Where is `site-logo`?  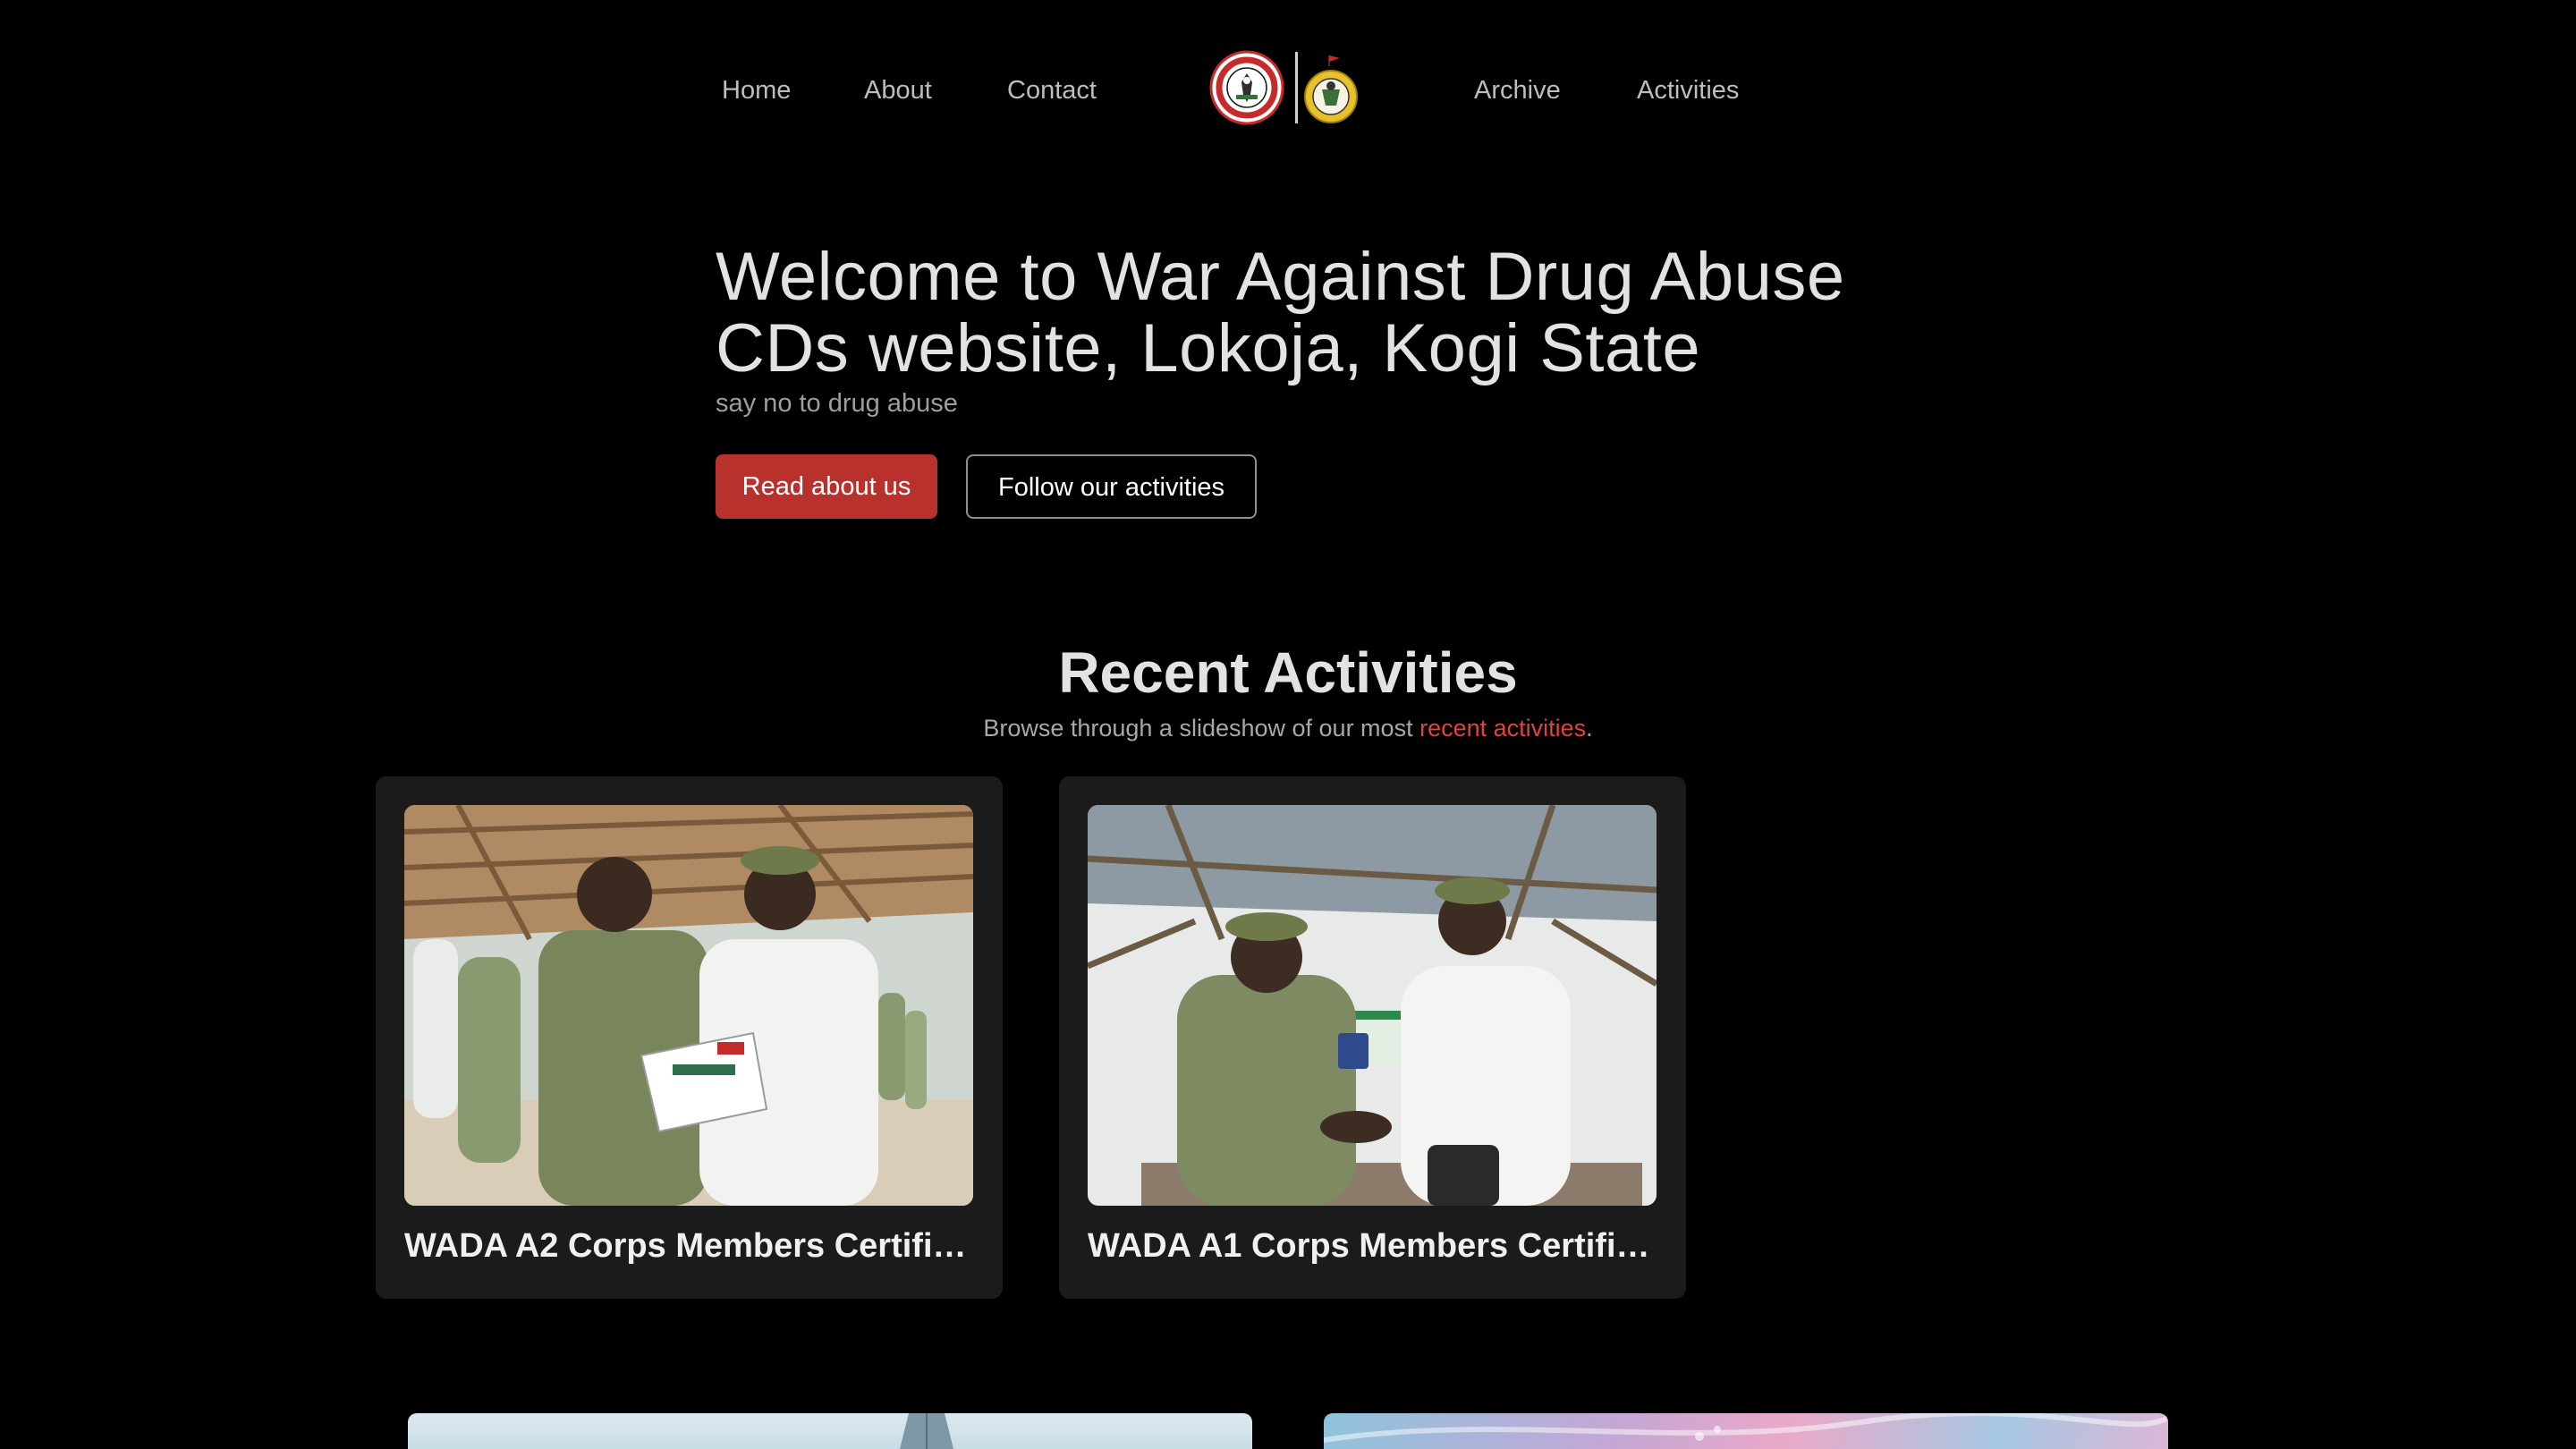 site-logo is located at coordinates (1285, 88).